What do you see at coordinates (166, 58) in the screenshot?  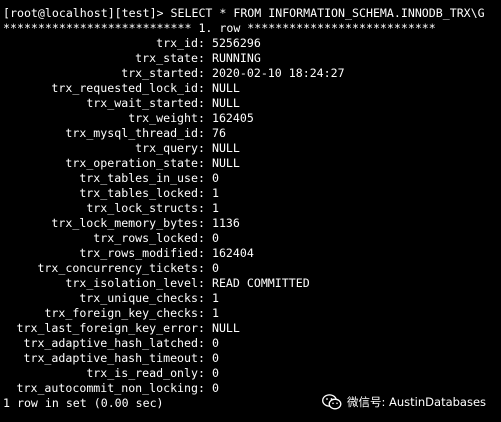 I see `field-name: trx_state` at bounding box center [166, 58].